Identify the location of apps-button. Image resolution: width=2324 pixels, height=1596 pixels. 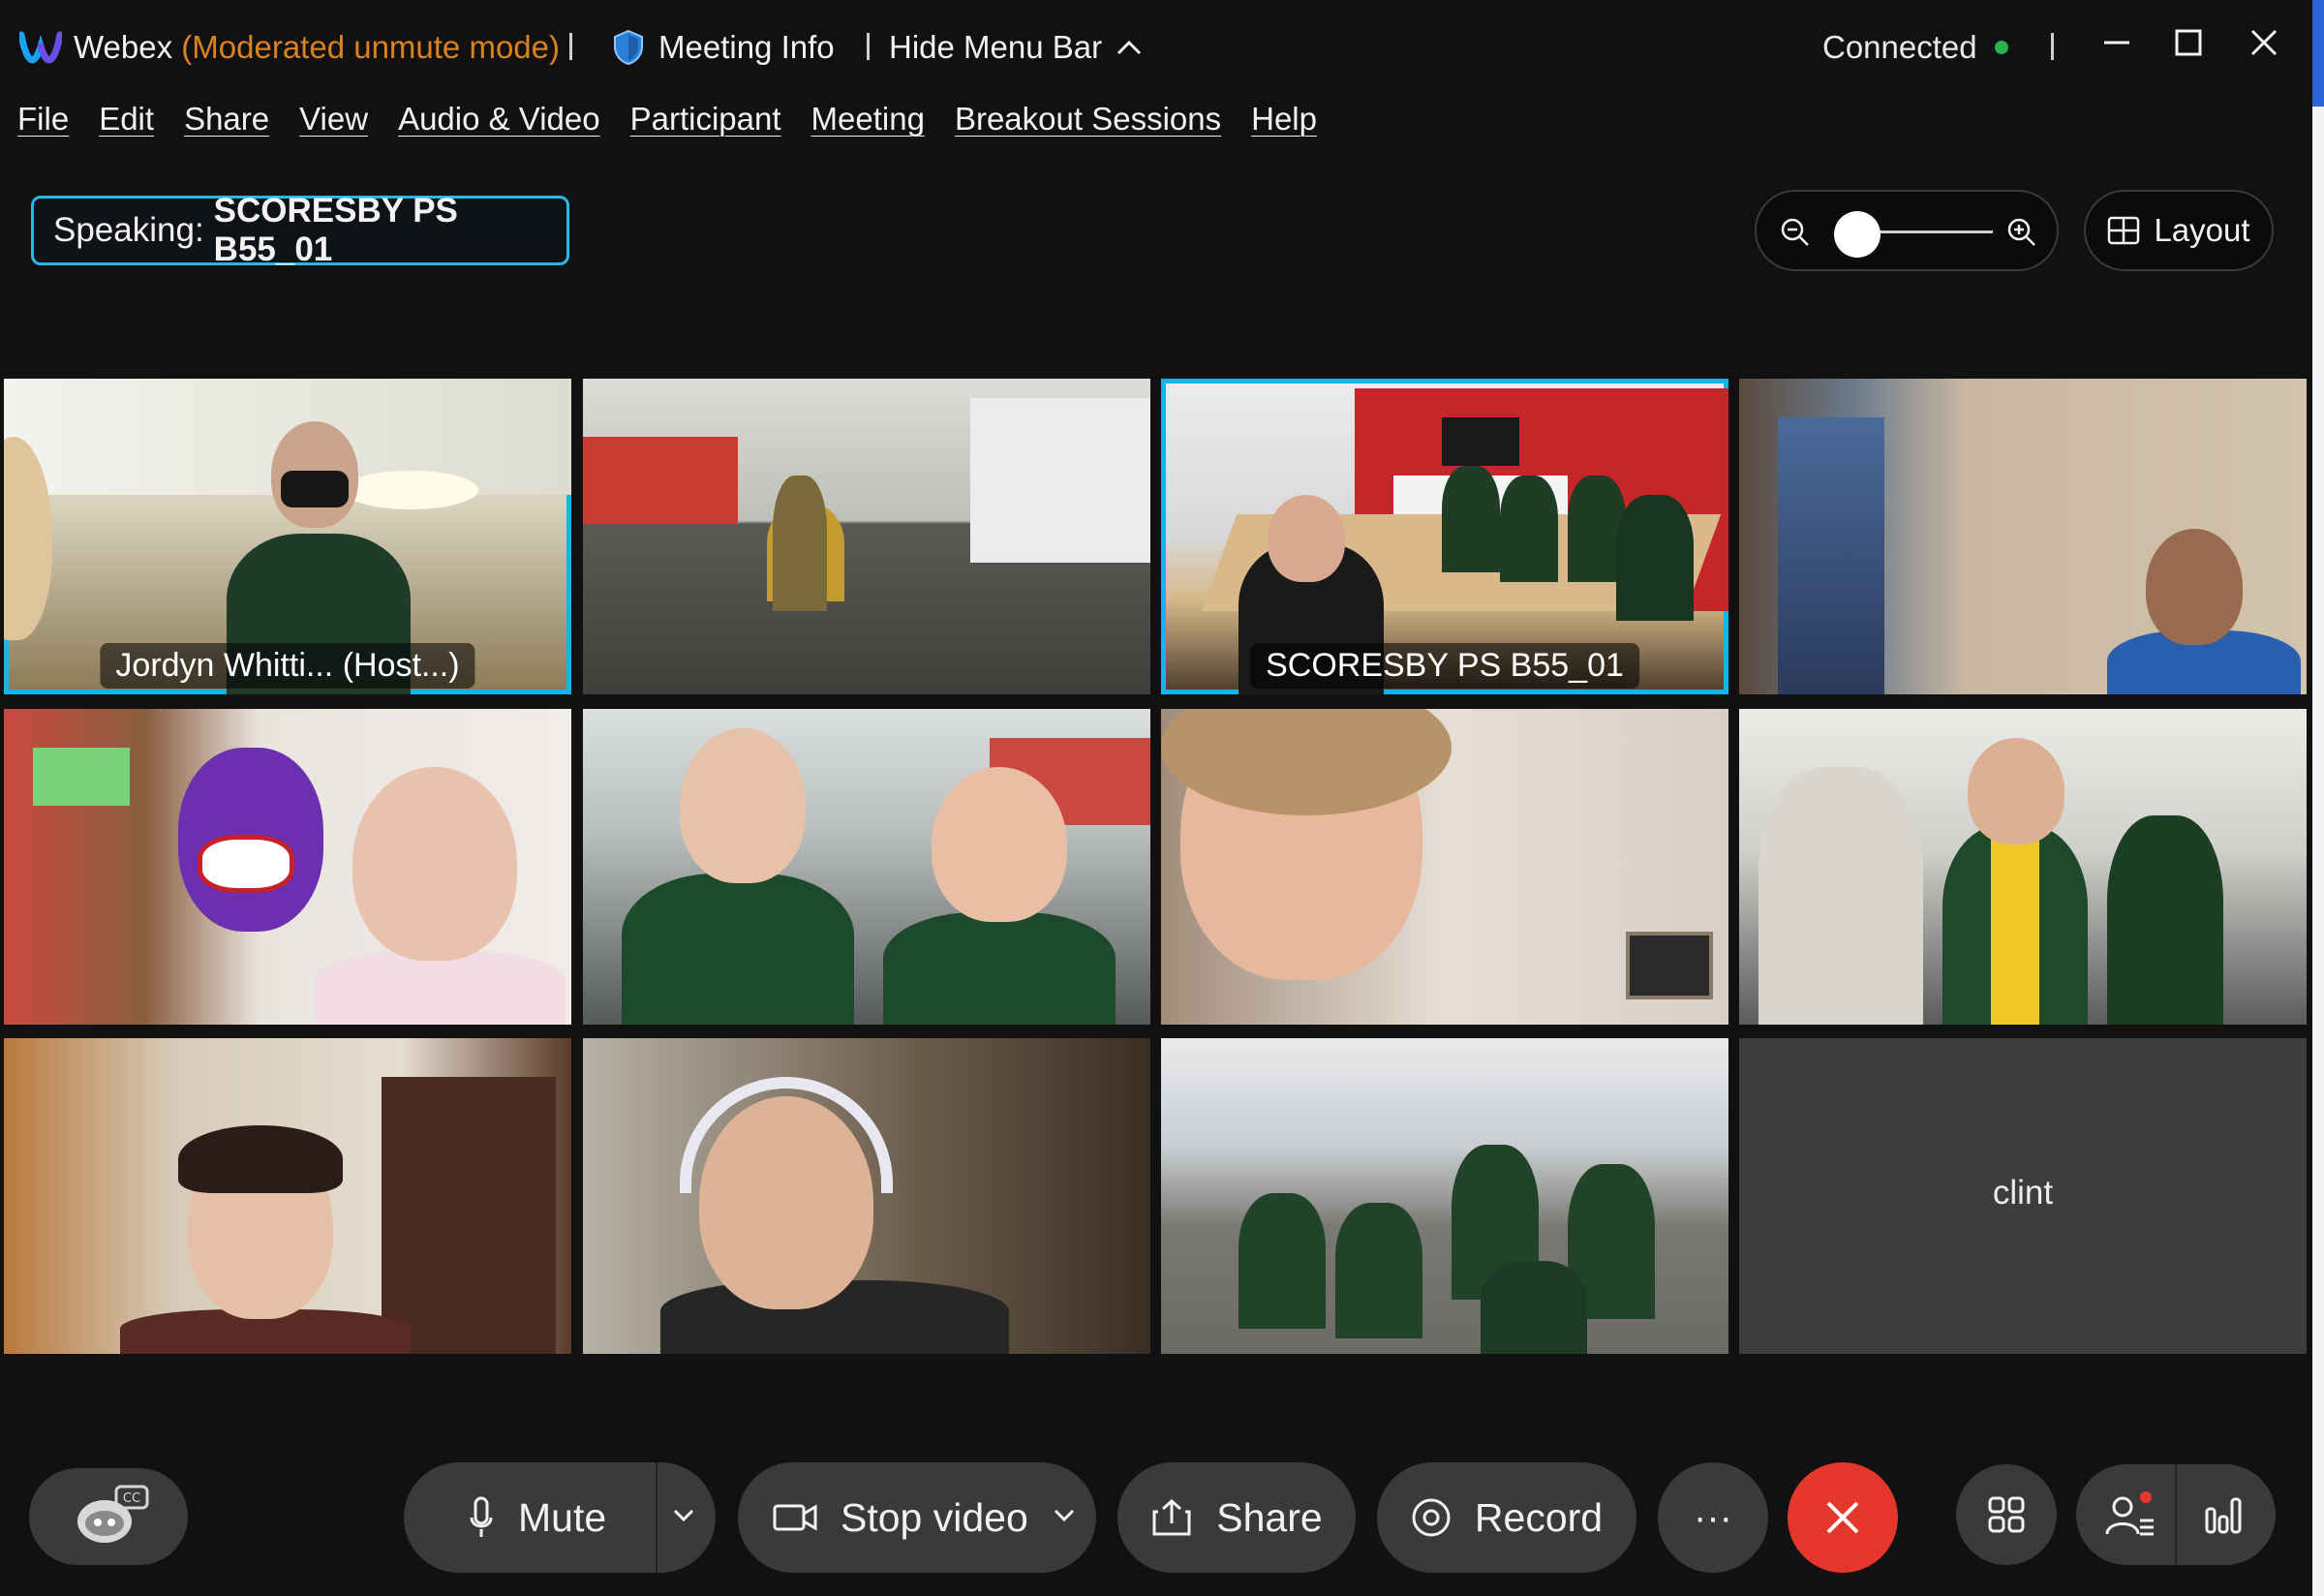
(2007, 1514).